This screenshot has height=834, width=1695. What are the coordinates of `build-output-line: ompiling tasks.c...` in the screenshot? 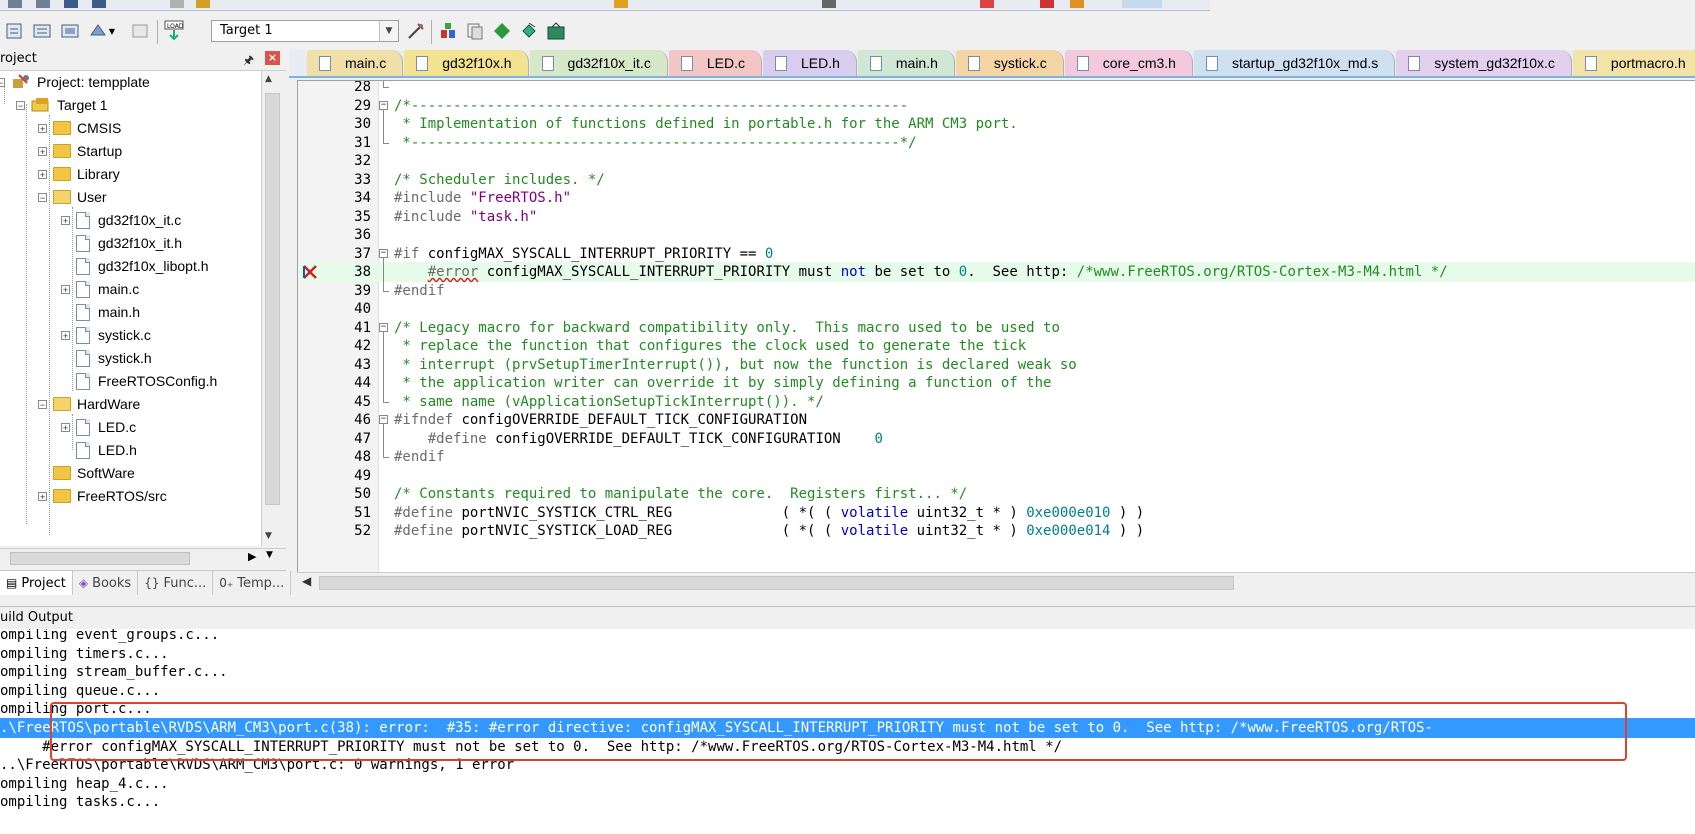 It's located at (847, 802).